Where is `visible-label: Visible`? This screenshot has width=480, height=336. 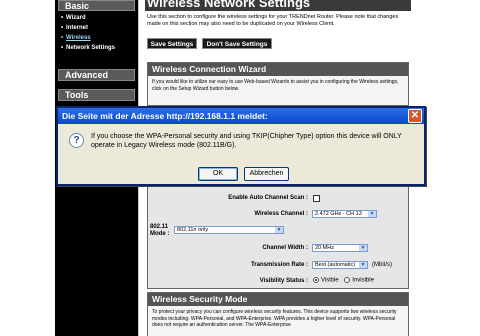 visible-label: Visible is located at coordinates (330, 280).